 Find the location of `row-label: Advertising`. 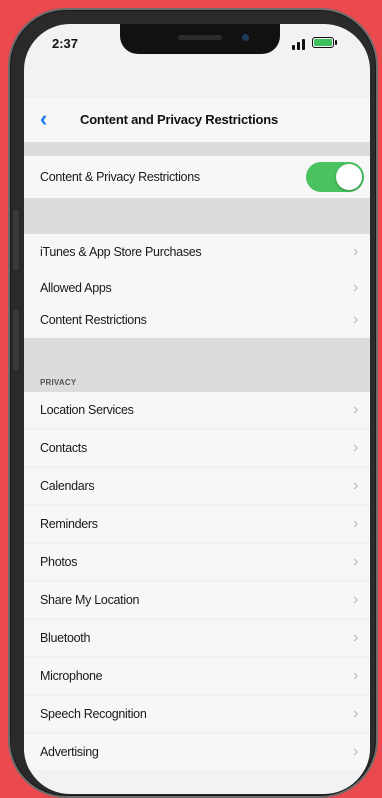

row-label: Advertising is located at coordinates (69, 752).